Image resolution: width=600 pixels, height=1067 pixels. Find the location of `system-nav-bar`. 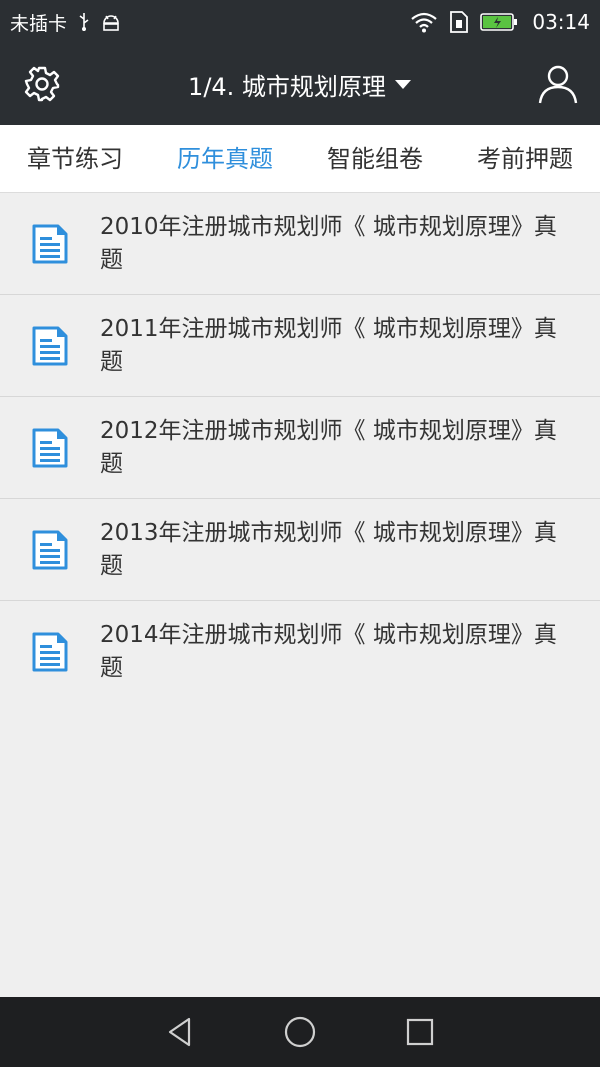

system-nav-bar is located at coordinates (300, 1032).